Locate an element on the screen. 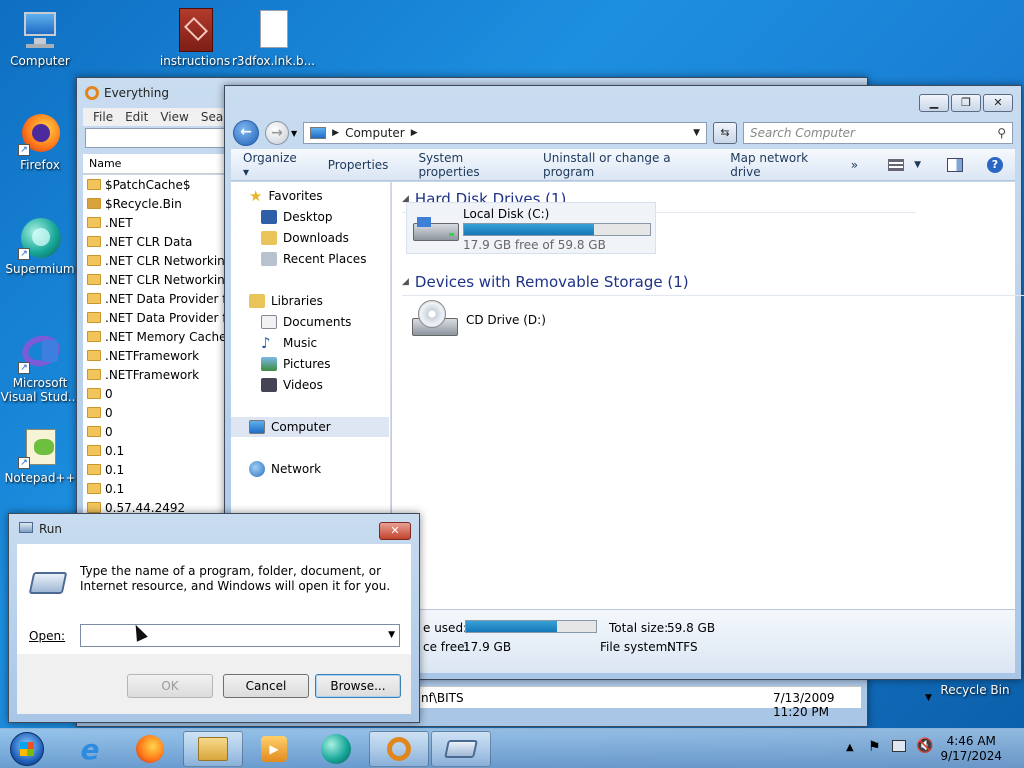 Image resolution: width=1024 pixels, height=768 pixels. forward-button: → is located at coordinates (277, 133).